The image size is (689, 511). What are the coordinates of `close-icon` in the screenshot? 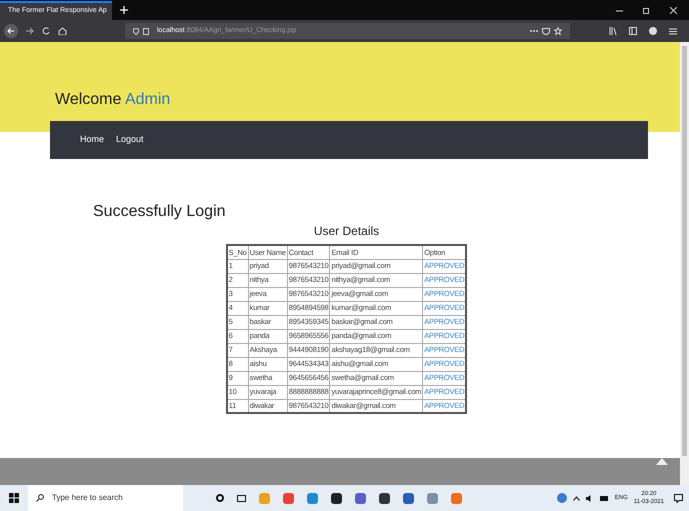 It's located at (673, 10).